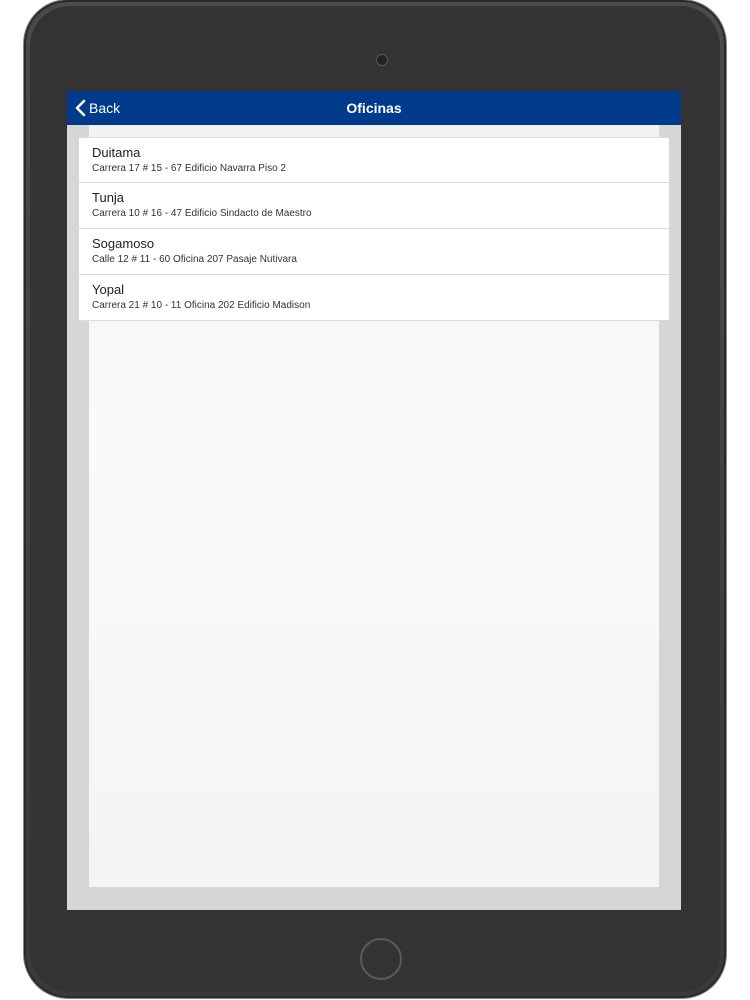 This screenshot has height=1000, width=750. I want to click on back-label: Back, so click(105, 108).